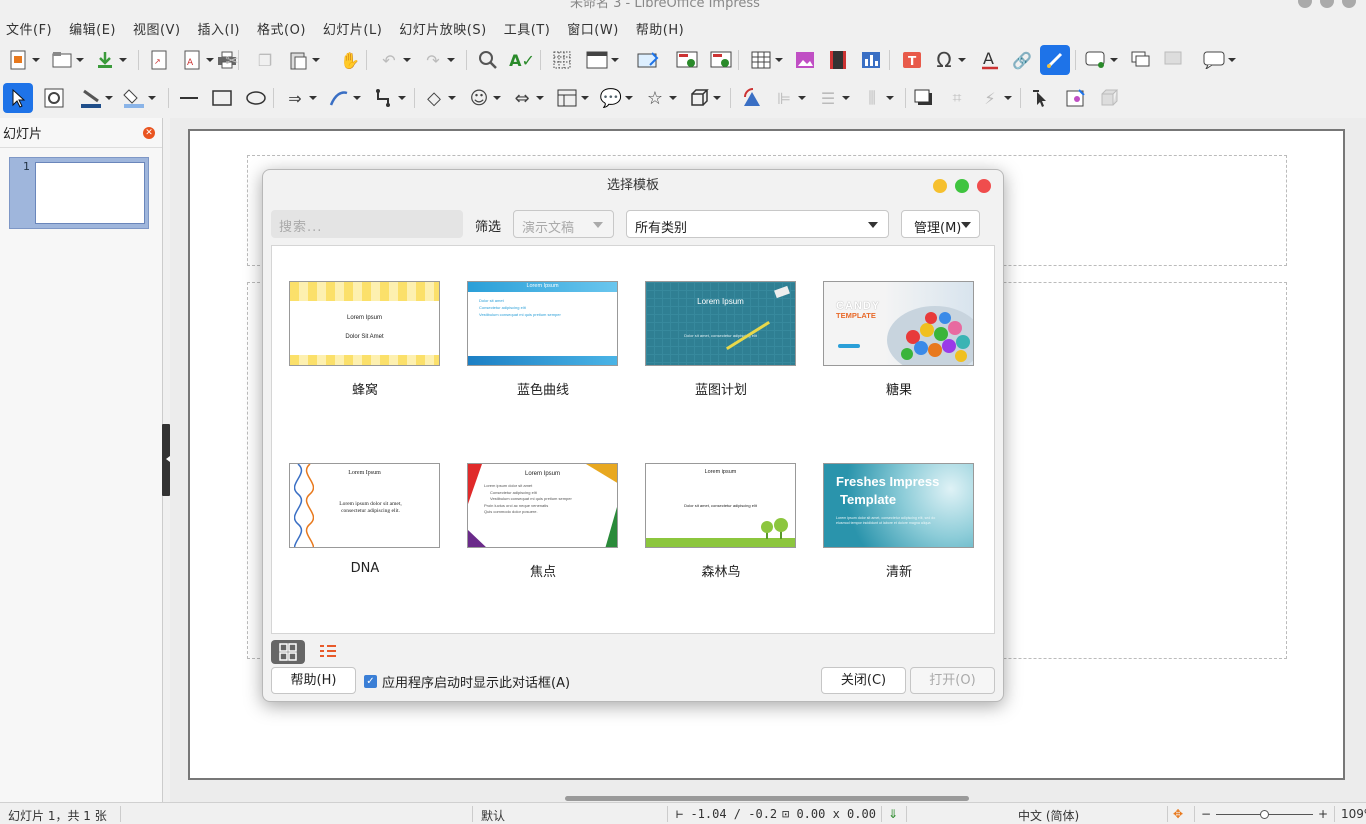 The width and height of the screenshot is (1366, 824). I want to click on dialog-close-button, so click(984, 186).